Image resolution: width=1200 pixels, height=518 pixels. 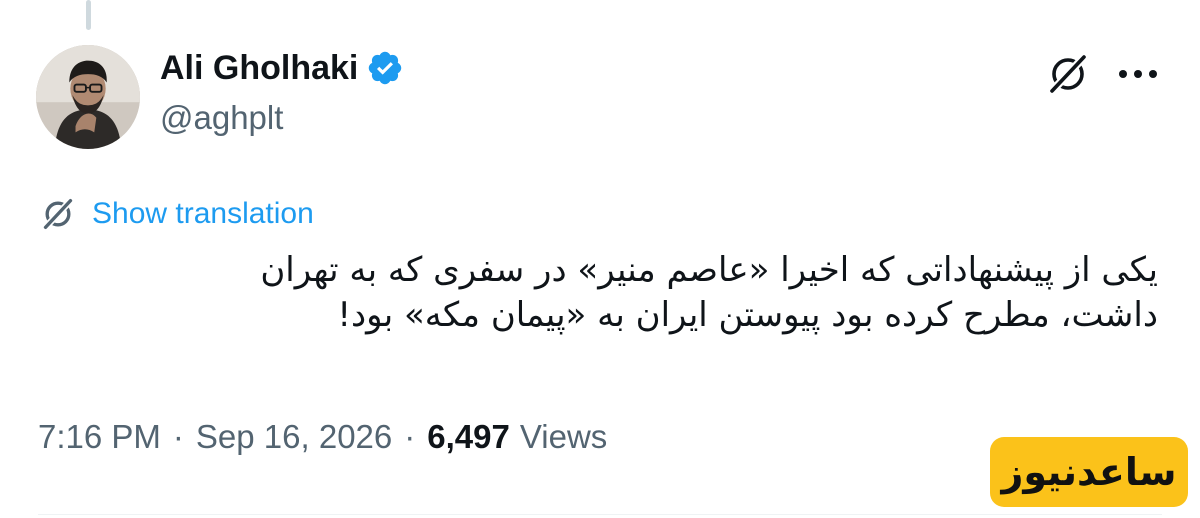 I want to click on name-row: Ali Gholhaki, so click(x=282, y=68).